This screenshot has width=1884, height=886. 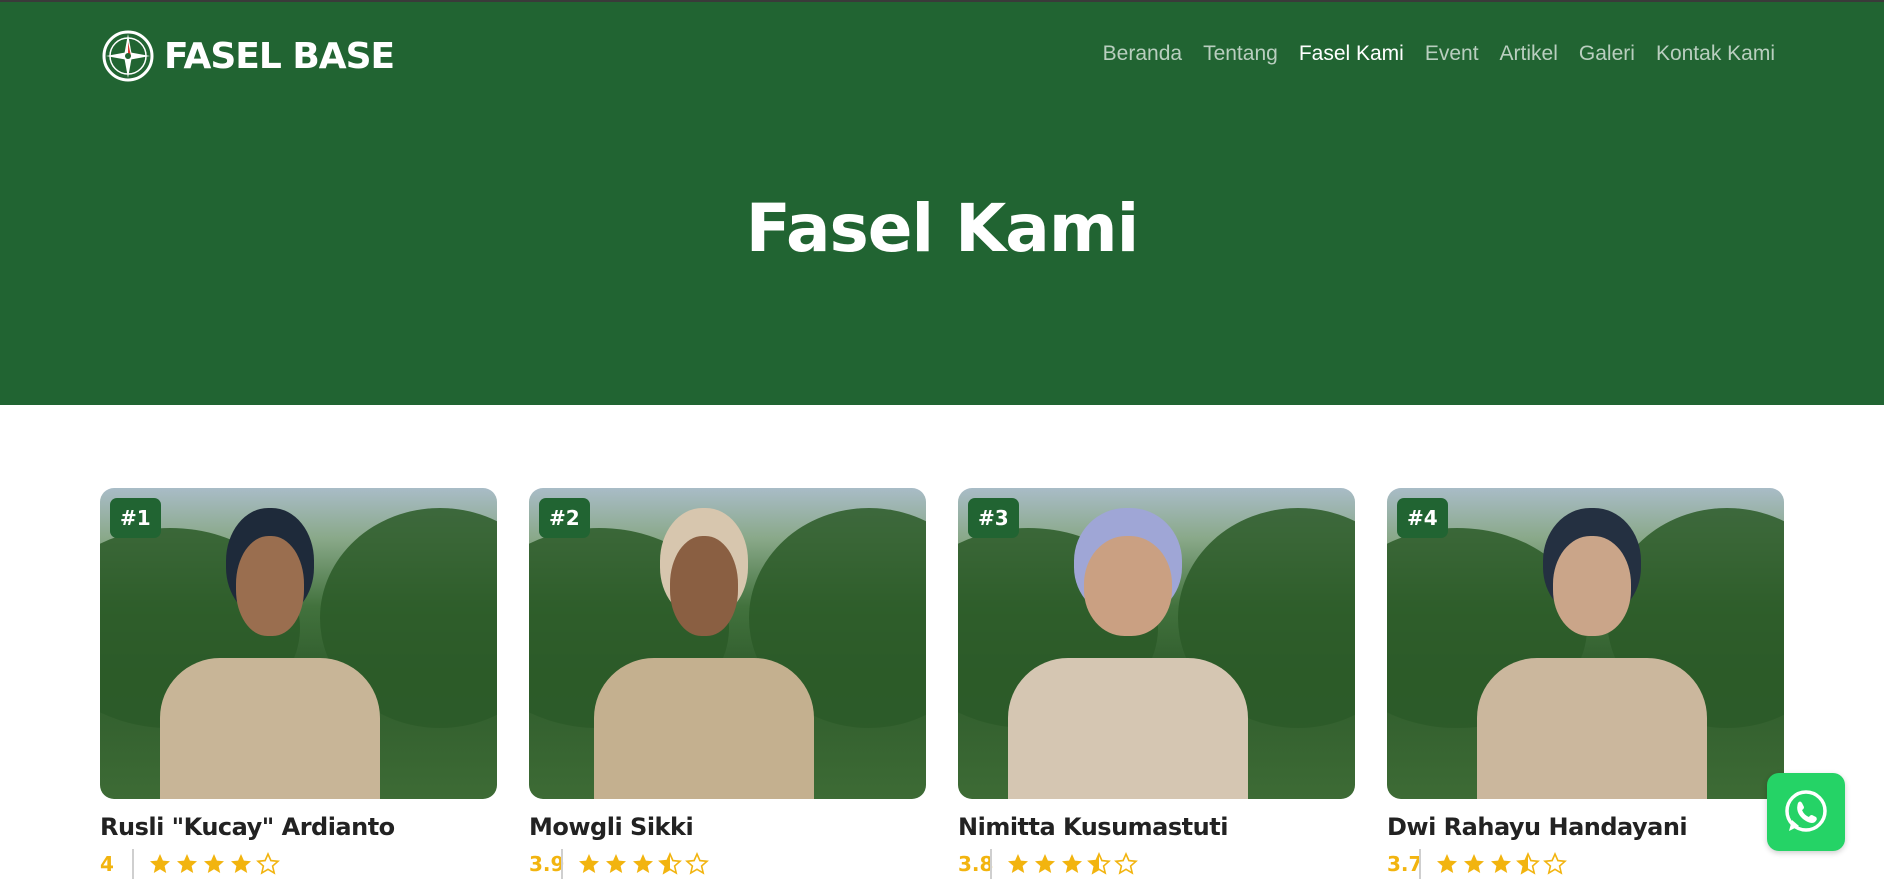 What do you see at coordinates (1529, 54) in the screenshot?
I see `nav-item-artikel: Artikel` at bounding box center [1529, 54].